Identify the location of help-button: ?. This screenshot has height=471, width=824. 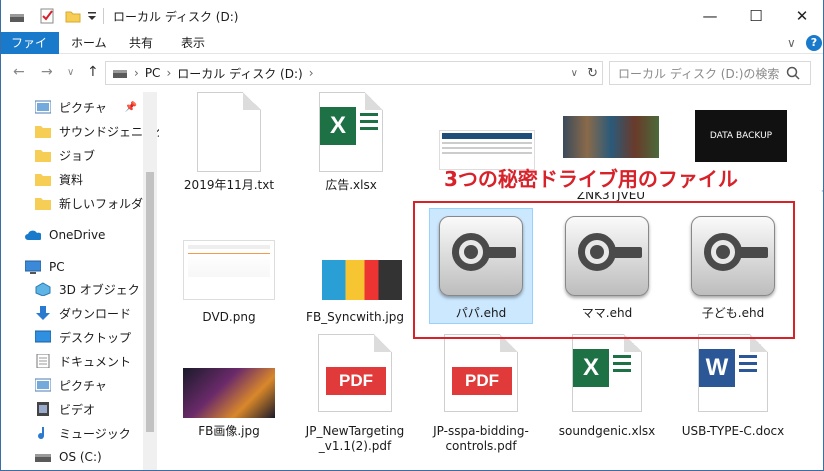
(814, 43).